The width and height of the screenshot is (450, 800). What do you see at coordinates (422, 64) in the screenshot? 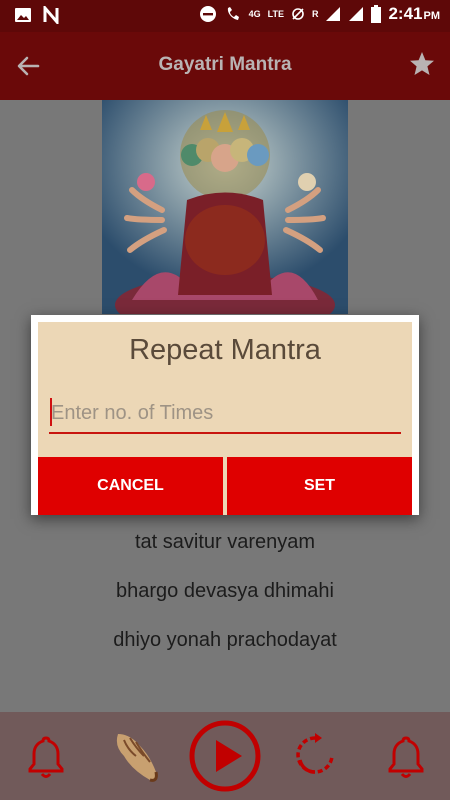
I see `star-icon` at bounding box center [422, 64].